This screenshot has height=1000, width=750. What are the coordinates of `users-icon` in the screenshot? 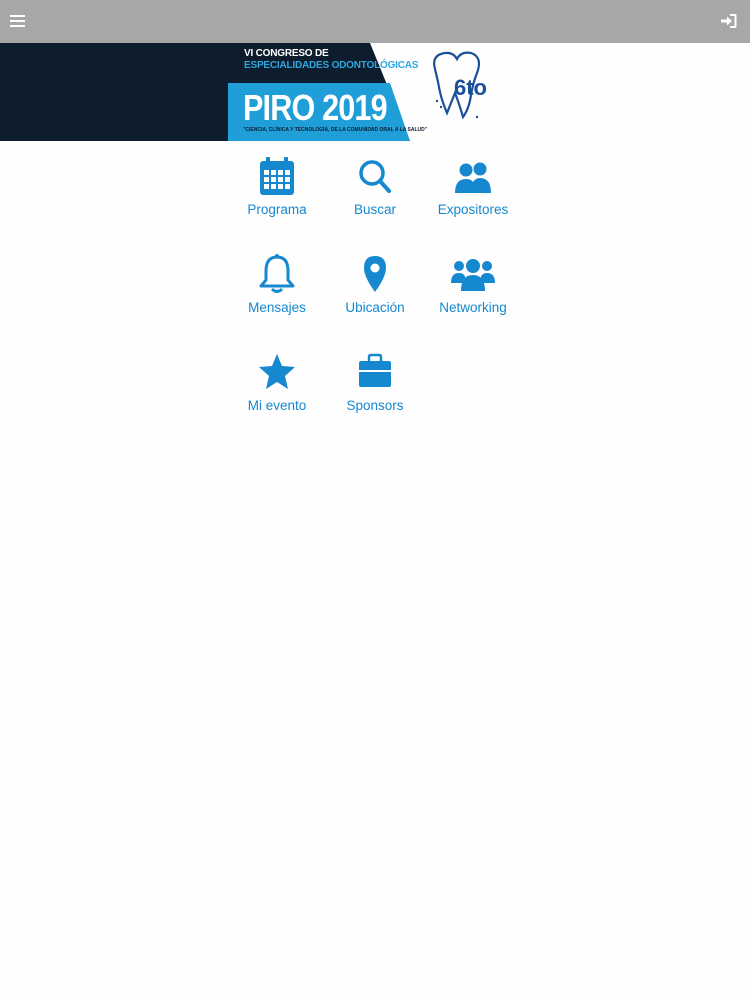 It's located at (473, 176).